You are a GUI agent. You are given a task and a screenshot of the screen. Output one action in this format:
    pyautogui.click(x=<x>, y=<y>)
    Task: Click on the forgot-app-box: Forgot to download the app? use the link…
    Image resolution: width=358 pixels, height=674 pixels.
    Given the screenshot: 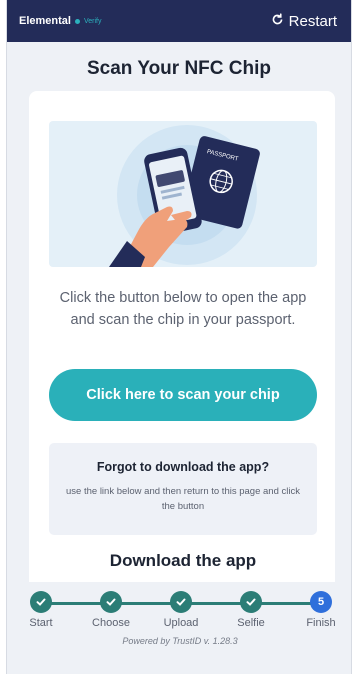 What is the action you would take?
    pyautogui.click(x=183, y=489)
    